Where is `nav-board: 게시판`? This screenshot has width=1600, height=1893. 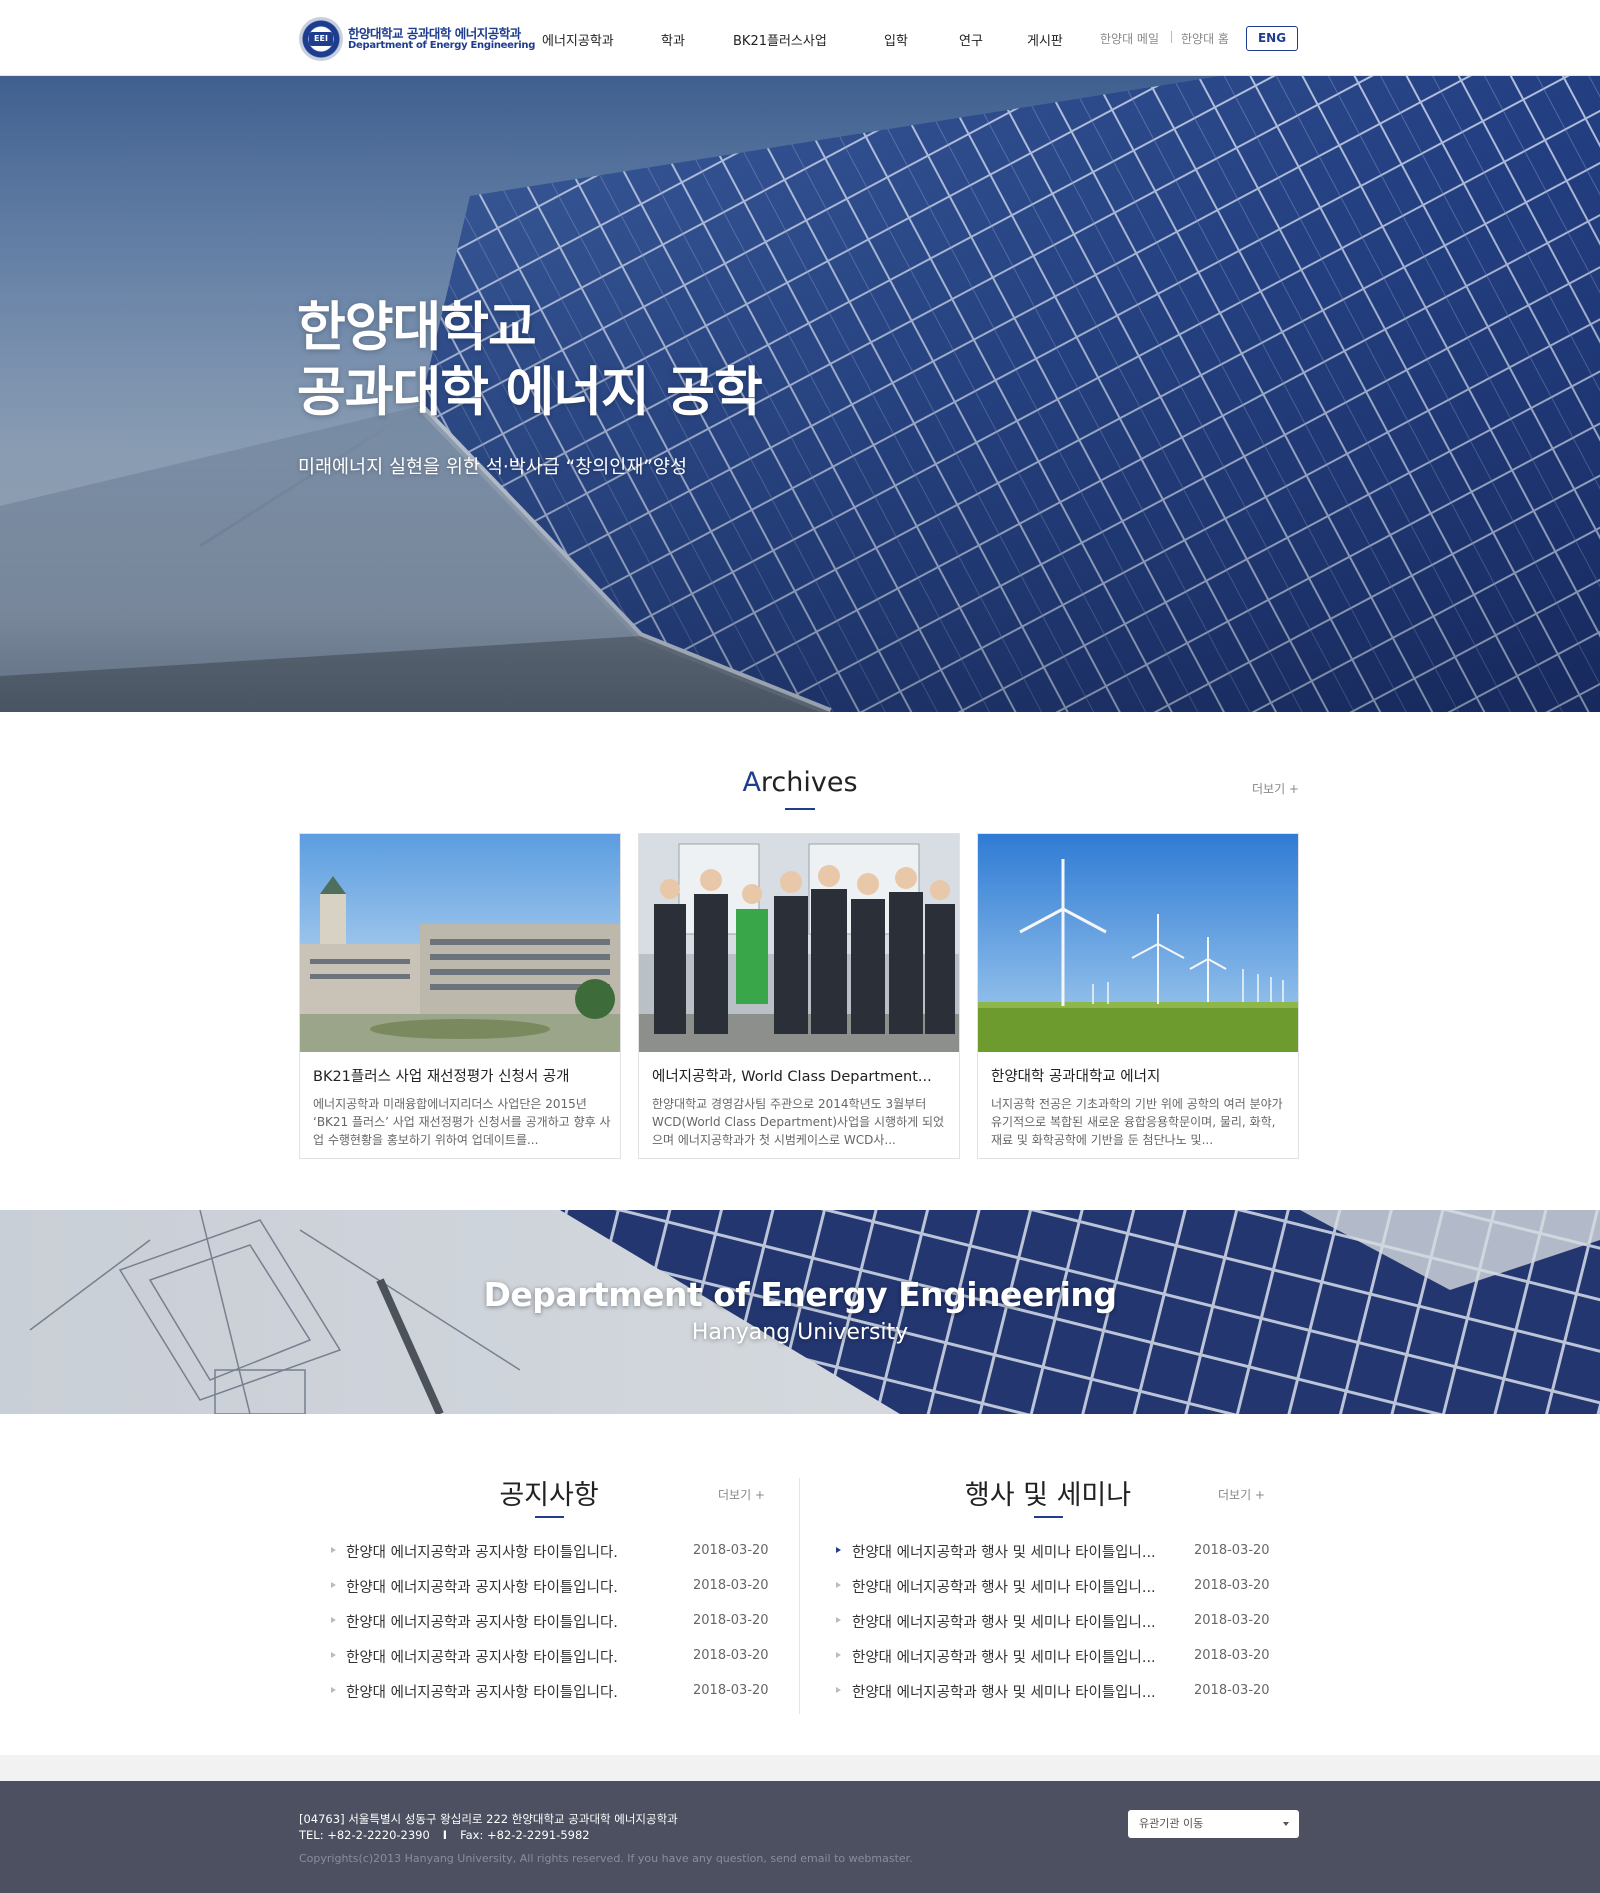
nav-board: 게시판 is located at coordinates (1045, 39).